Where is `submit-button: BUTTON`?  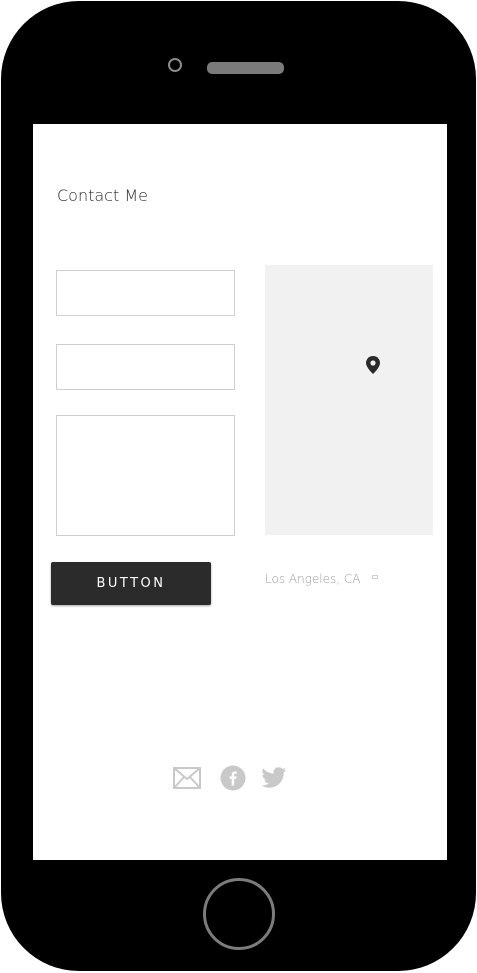
submit-button: BUTTON is located at coordinates (131, 583).